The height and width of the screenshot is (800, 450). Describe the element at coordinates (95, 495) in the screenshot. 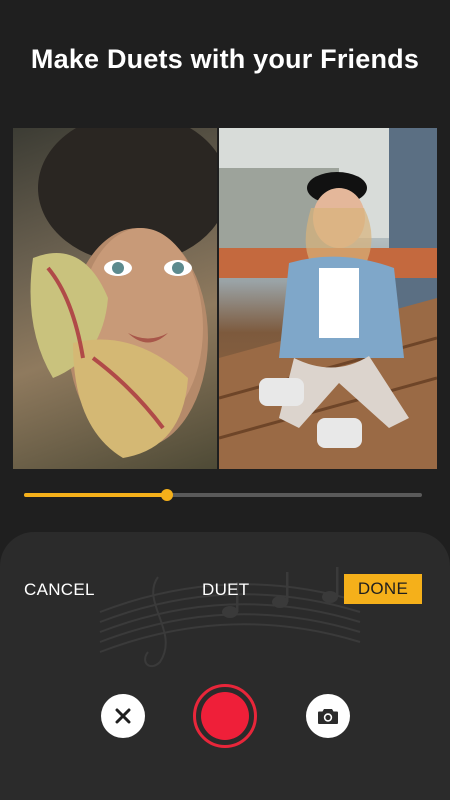

I see `slider-progress` at that location.